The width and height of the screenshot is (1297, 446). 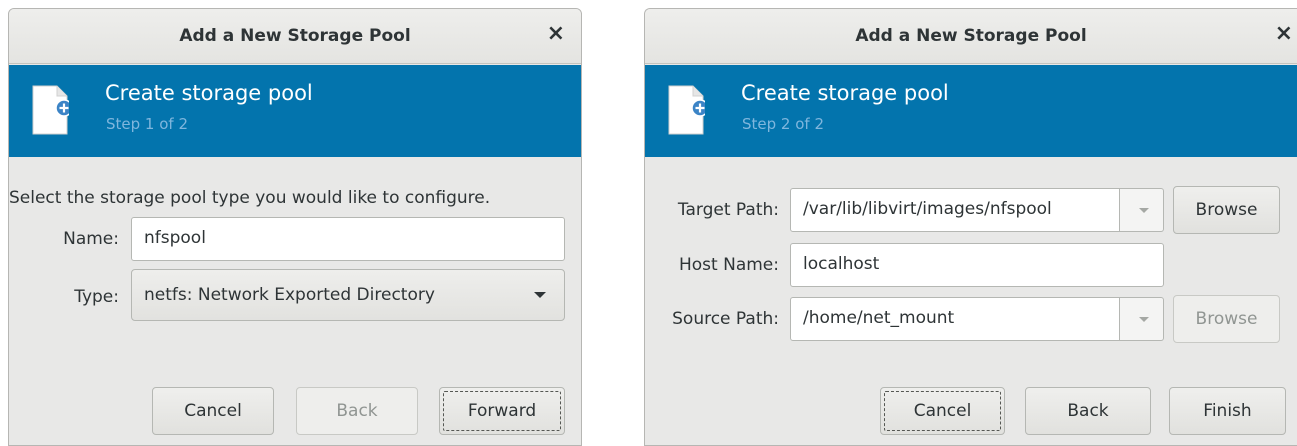 I want to click on source-path-input: /home/net_mount, so click(x=955, y=319).